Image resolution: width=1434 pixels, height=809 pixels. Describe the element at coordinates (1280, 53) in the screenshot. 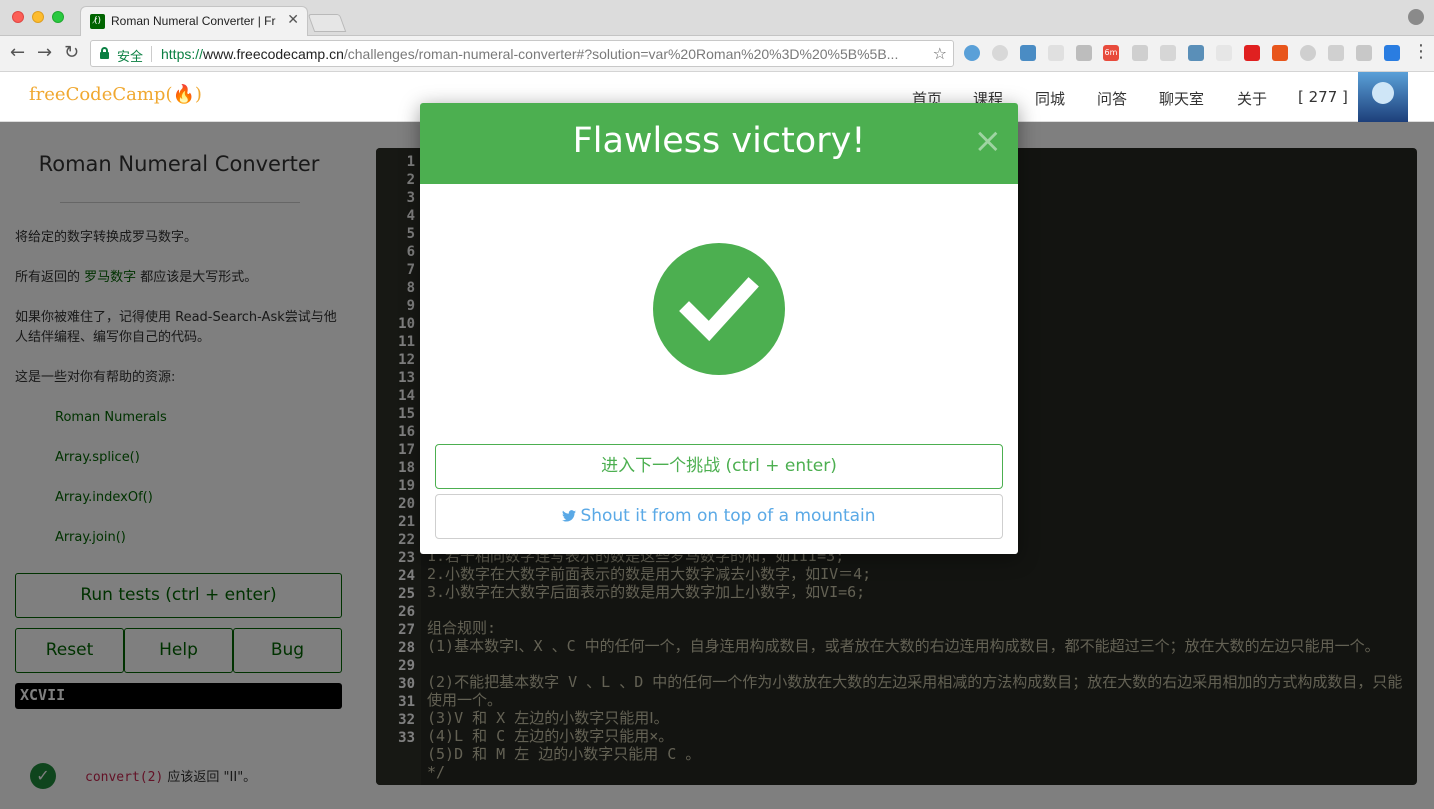

I see `office-icon` at that location.